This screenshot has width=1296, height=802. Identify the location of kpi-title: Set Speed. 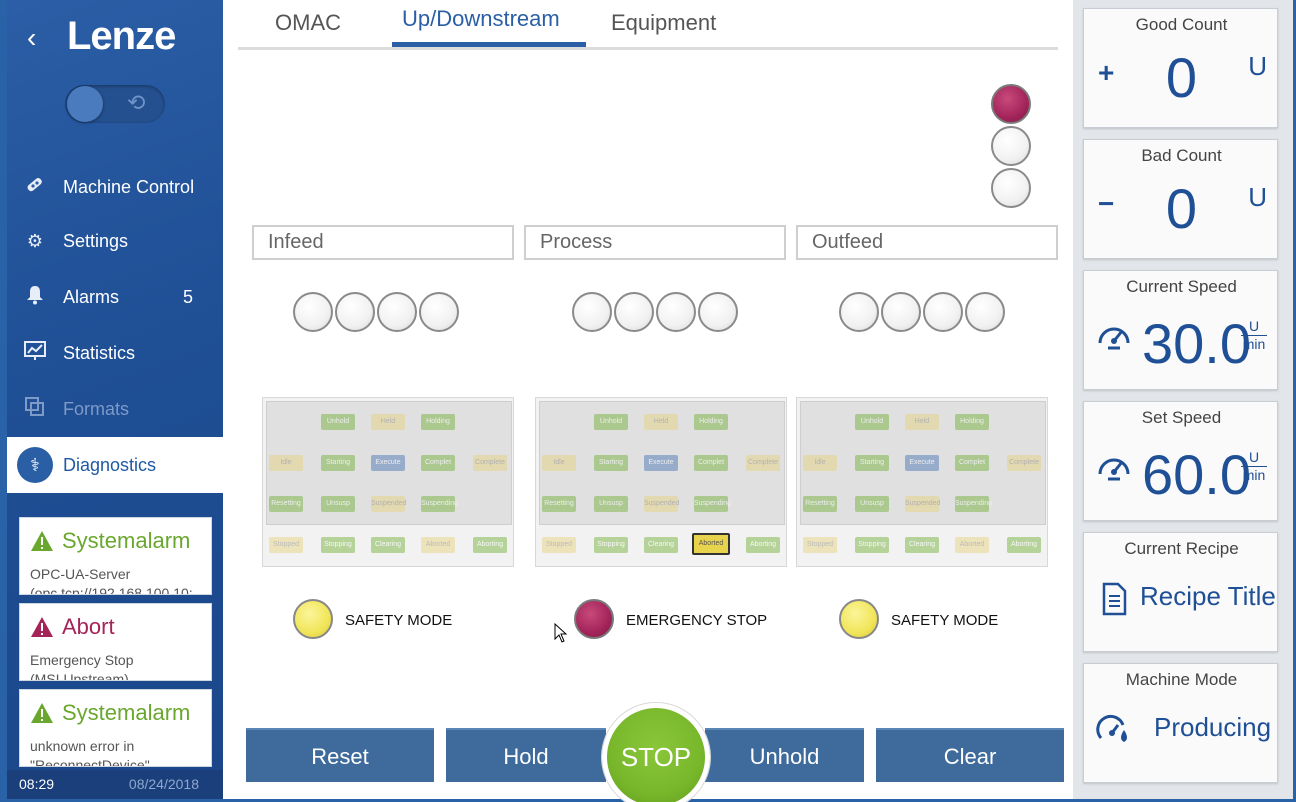
(1181, 417).